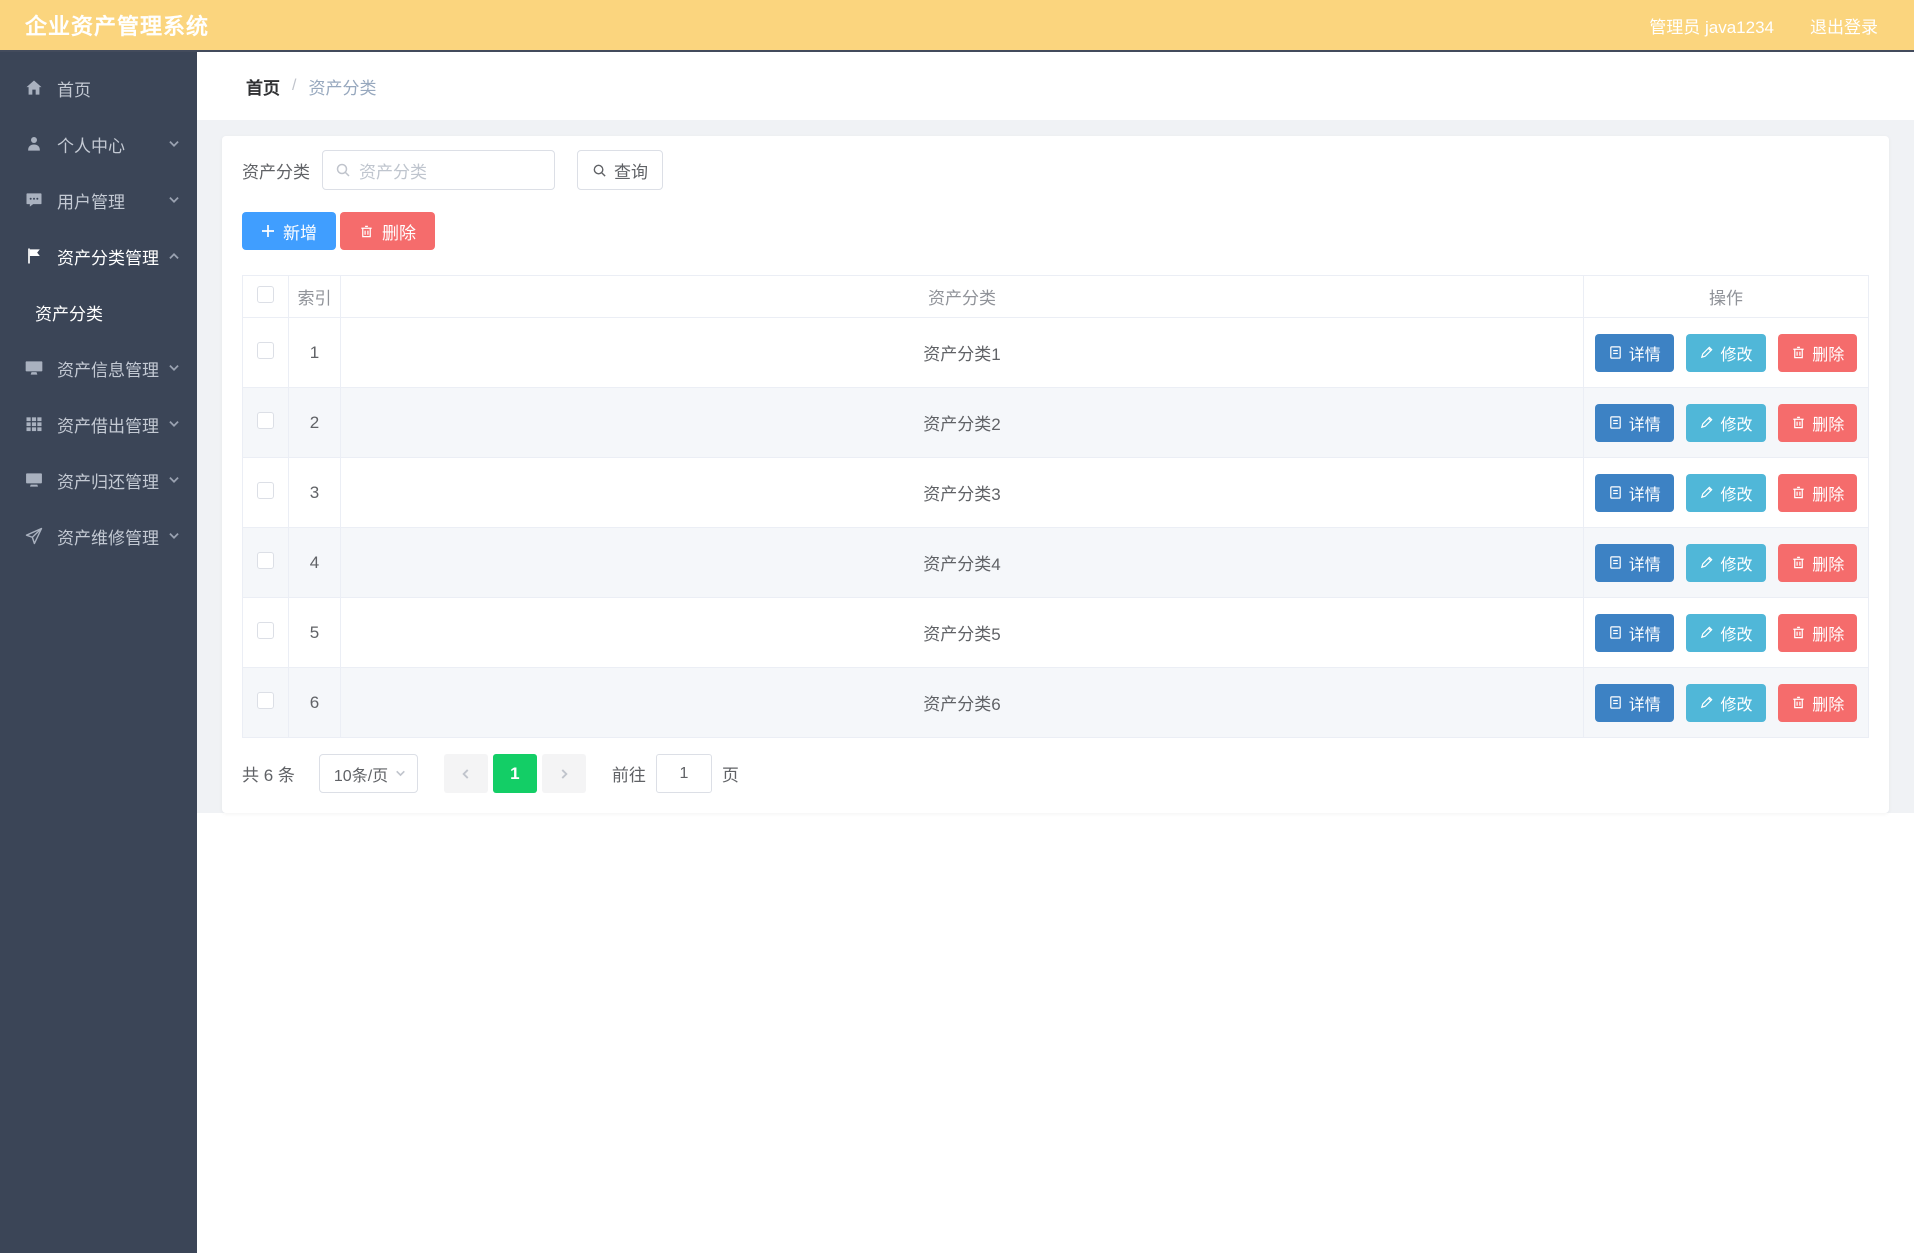 This screenshot has width=1914, height=1253. Describe the element at coordinates (265, 294) in the screenshot. I see `select-all-checkbox` at that location.